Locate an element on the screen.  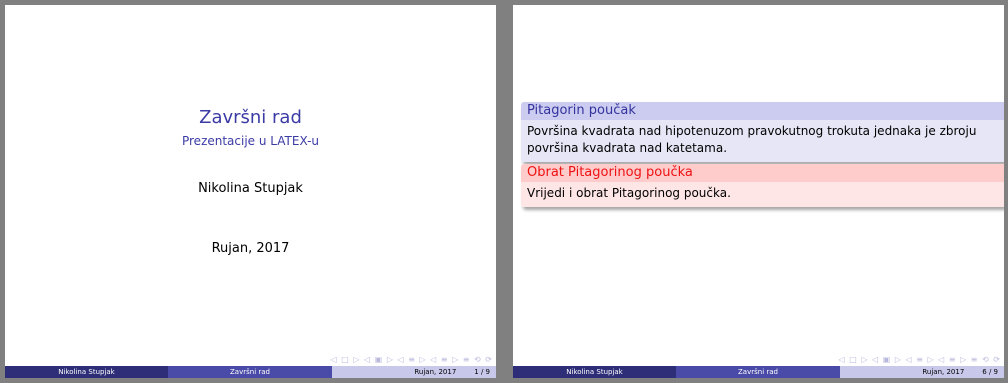
presentation-title: Završni rad is located at coordinates (250, 117).